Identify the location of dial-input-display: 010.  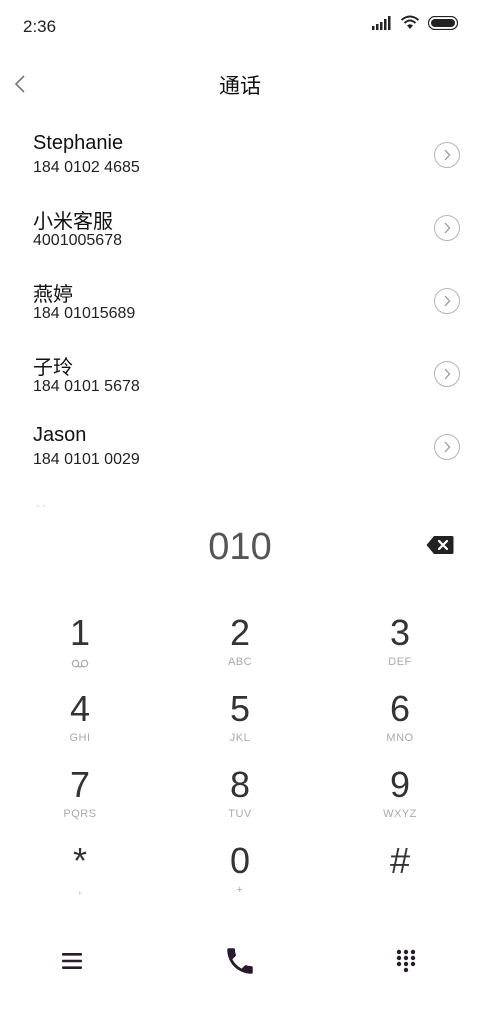
(240, 547).